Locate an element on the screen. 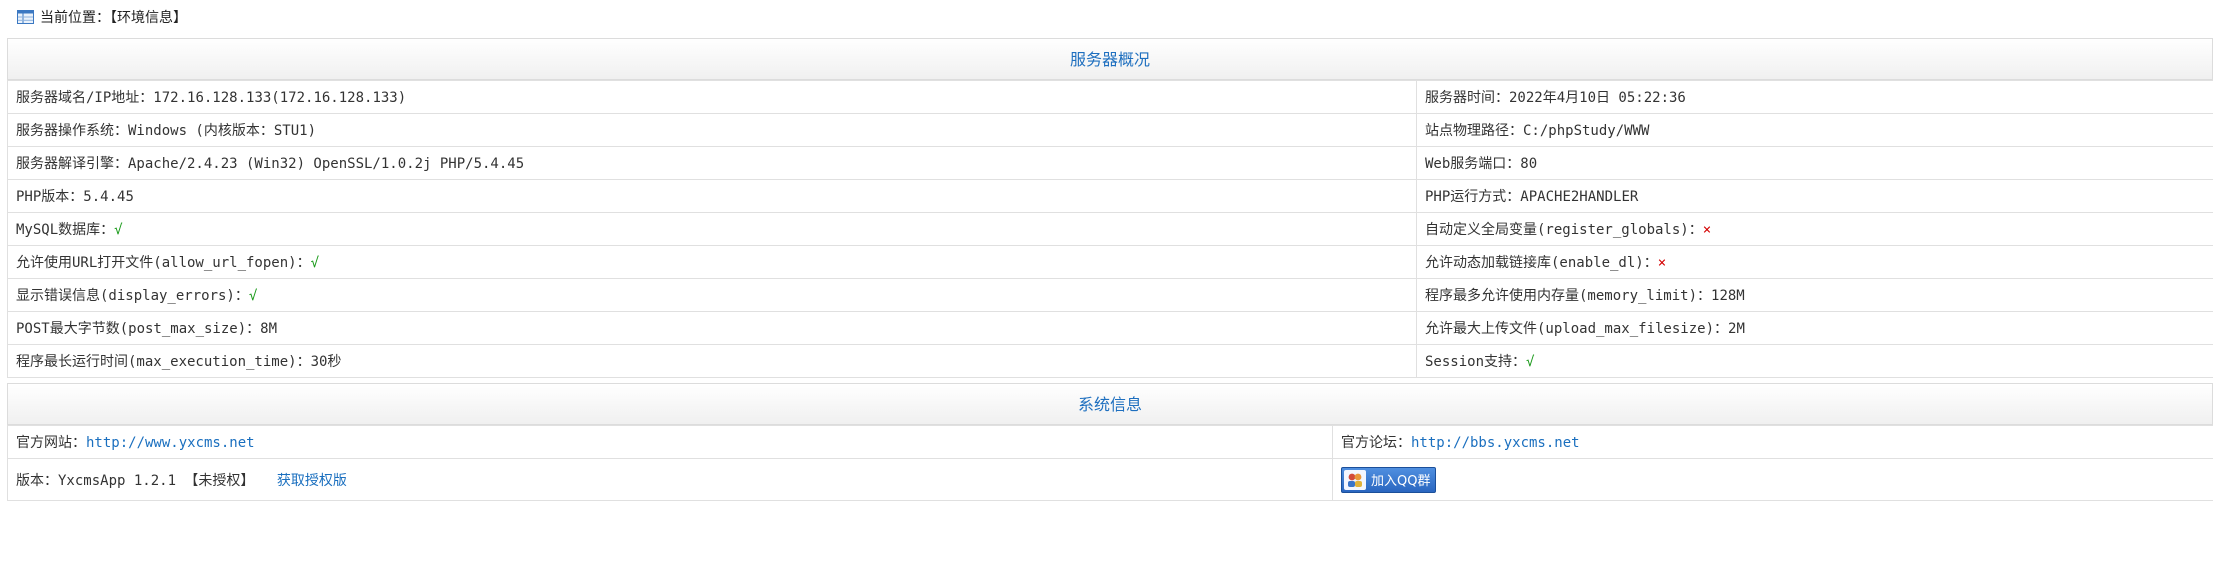 This screenshot has height=573, width=2213. info-value: 30秒 is located at coordinates (326, 362).